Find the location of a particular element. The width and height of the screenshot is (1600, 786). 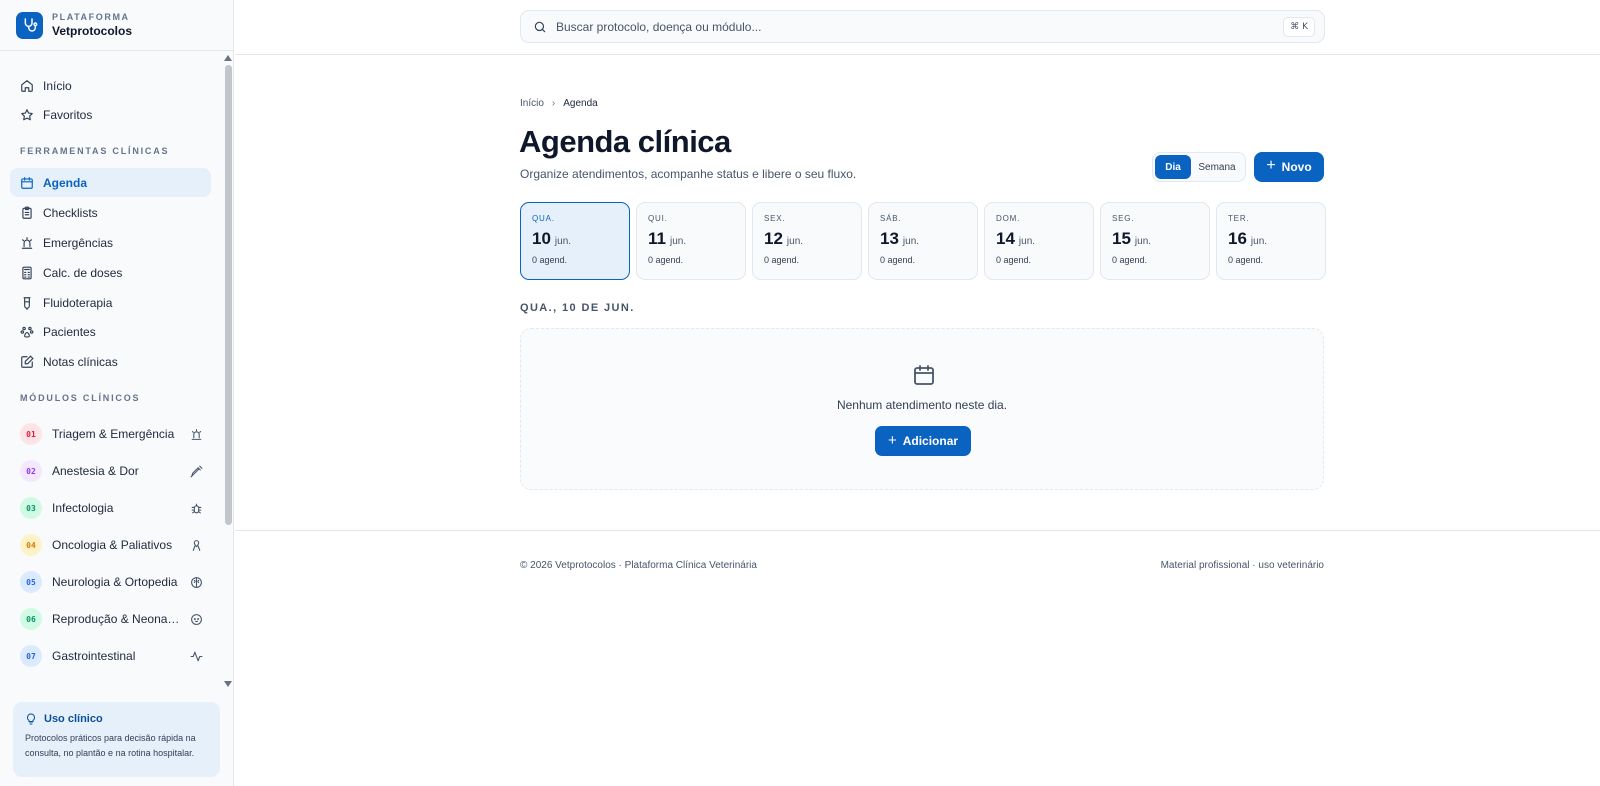

sidebar-module-05: 05 Neurologia & Ortopedia is located at coordinates (110, 582).